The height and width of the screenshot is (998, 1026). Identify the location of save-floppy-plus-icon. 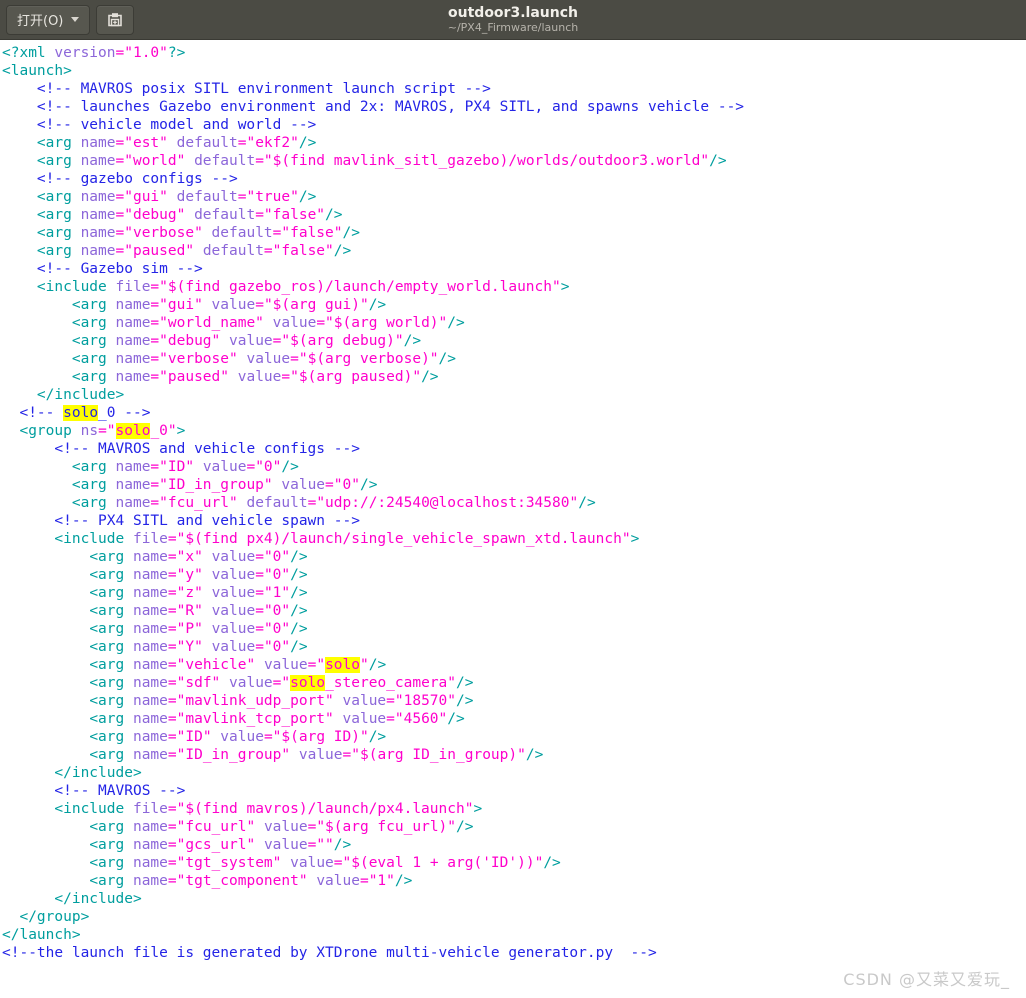
(115, 19).